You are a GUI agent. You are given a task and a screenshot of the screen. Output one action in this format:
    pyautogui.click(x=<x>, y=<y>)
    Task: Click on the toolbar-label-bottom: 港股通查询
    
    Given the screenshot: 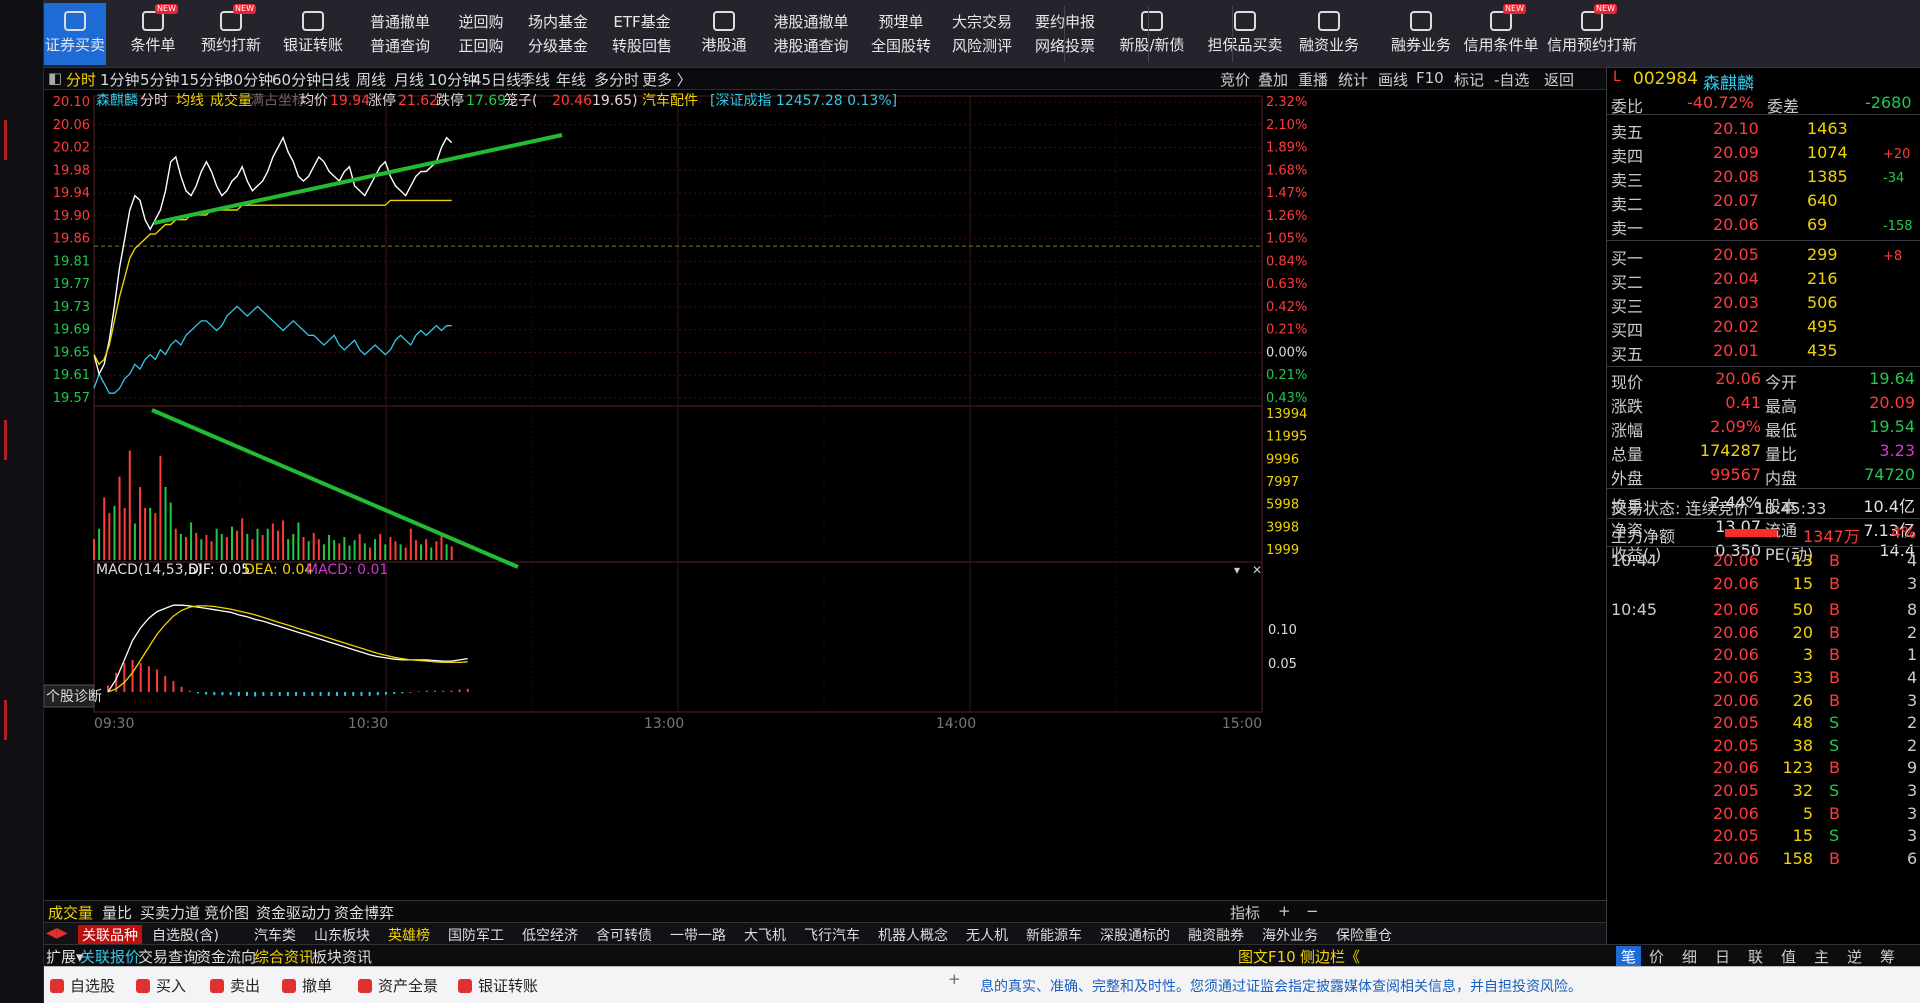 What is the action you would take?
    pyautogui.click(x=810, y=46)
    